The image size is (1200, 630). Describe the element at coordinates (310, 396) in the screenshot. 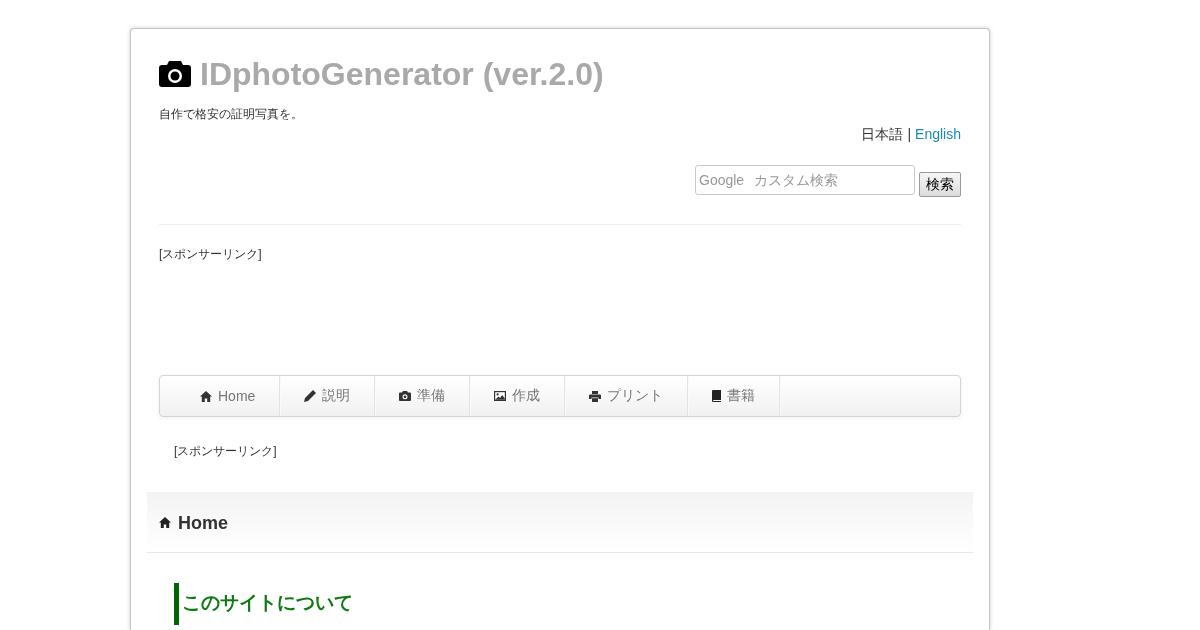

I see `pencil-icon` at that location.